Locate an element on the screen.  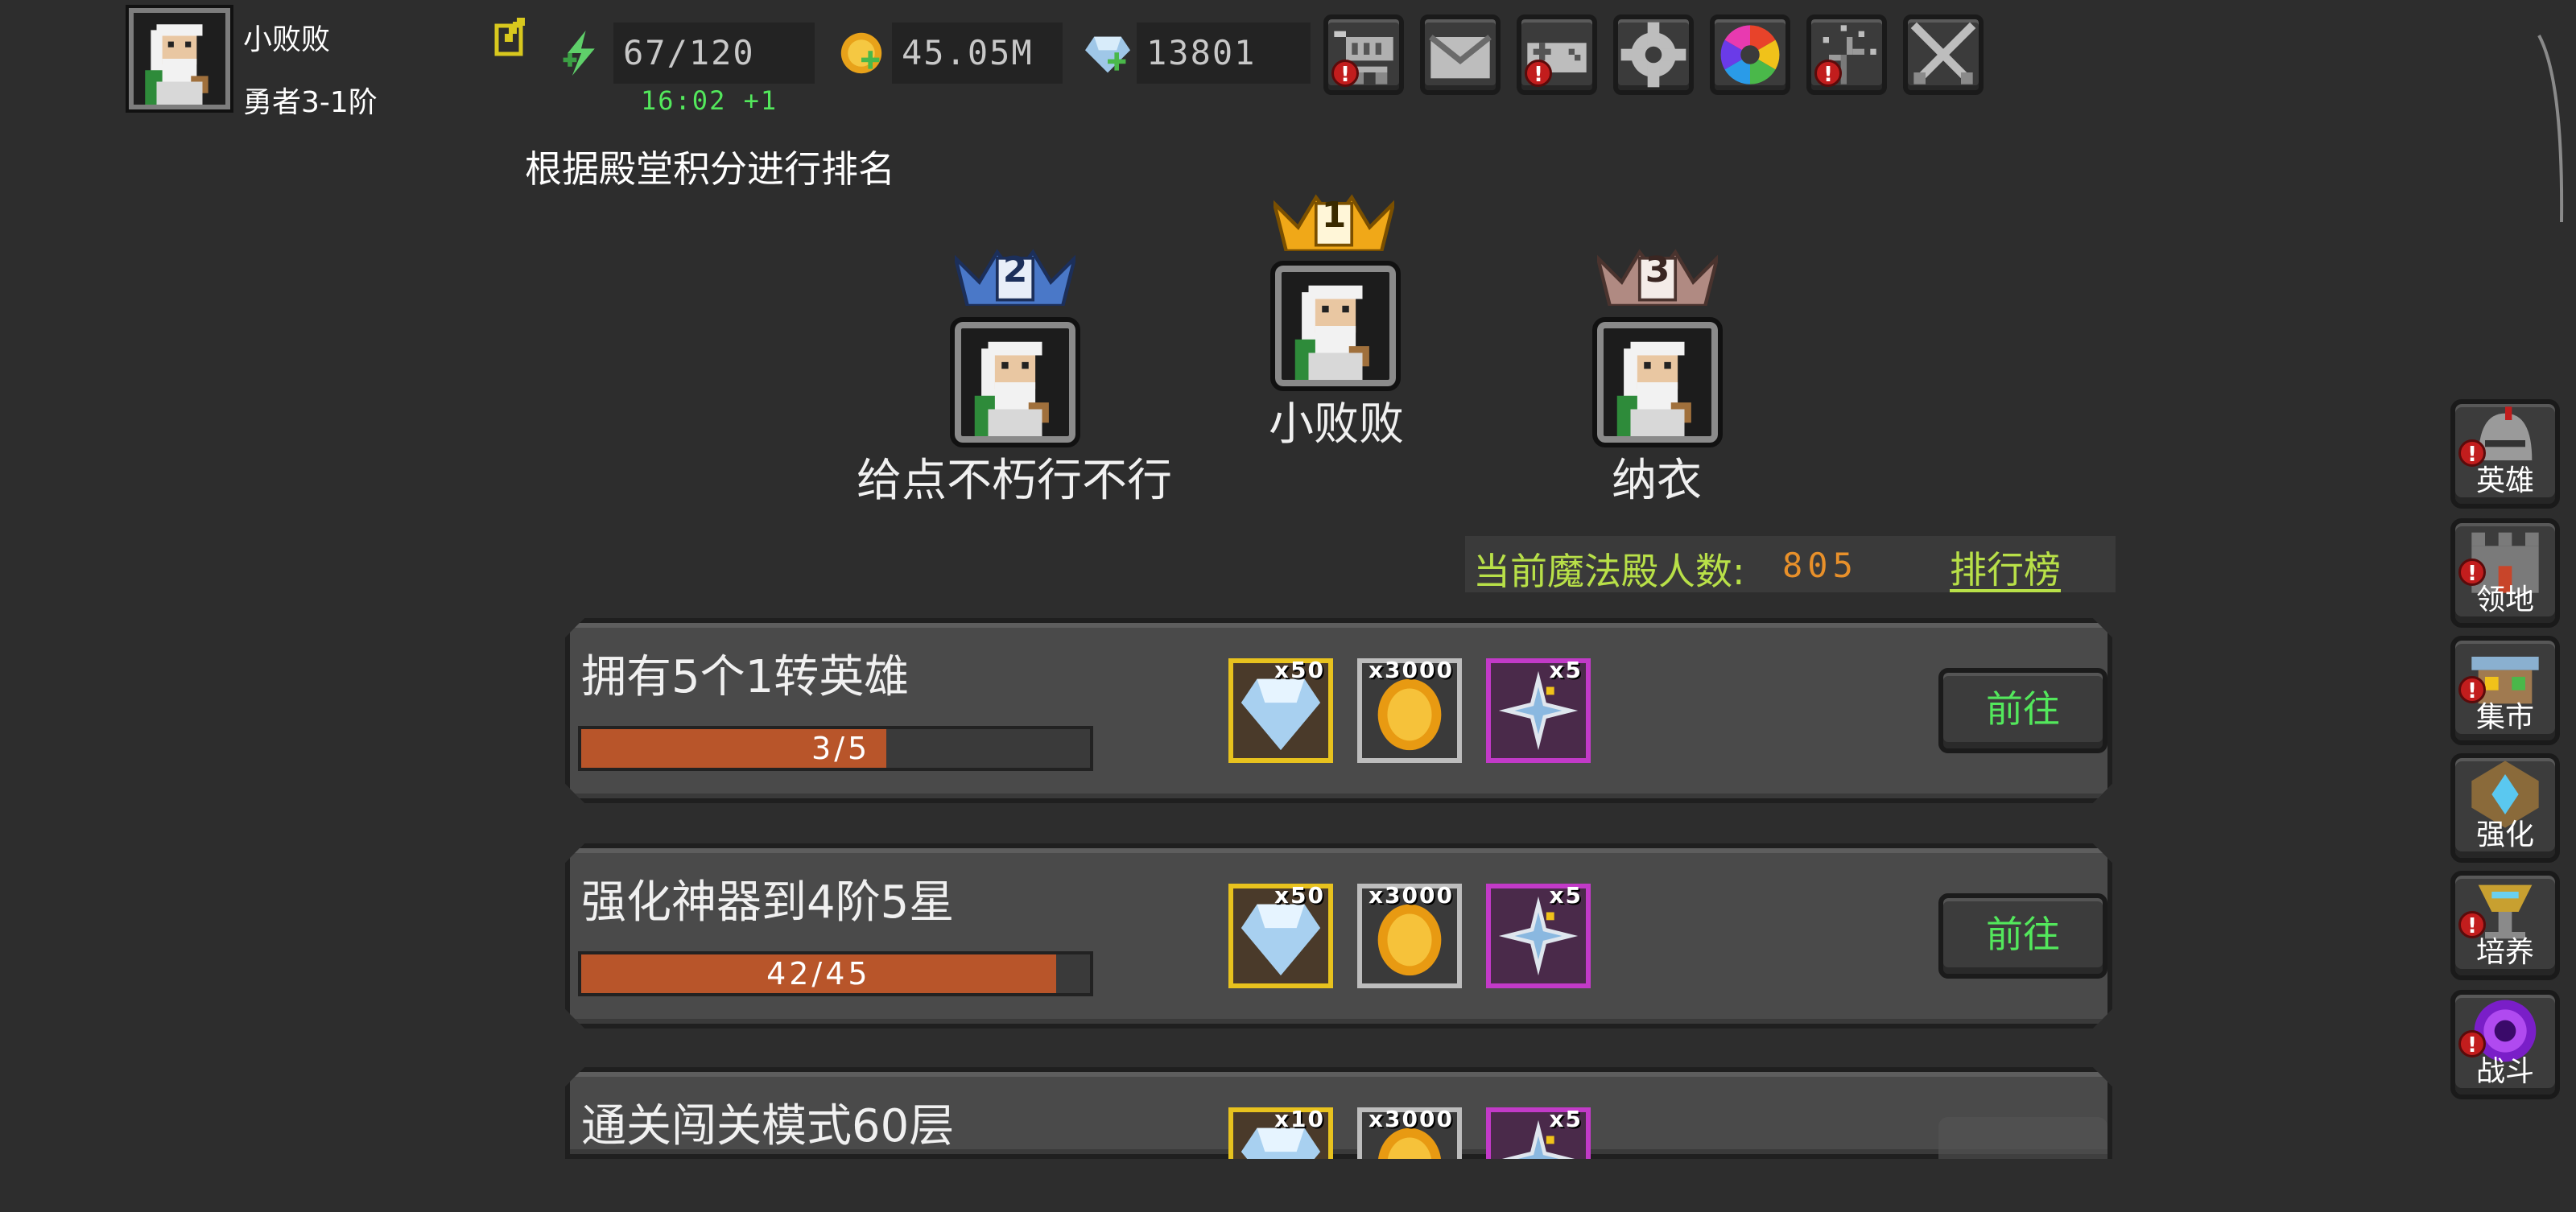
podium-place-2: 2 is located at coordinates (1015, 270).